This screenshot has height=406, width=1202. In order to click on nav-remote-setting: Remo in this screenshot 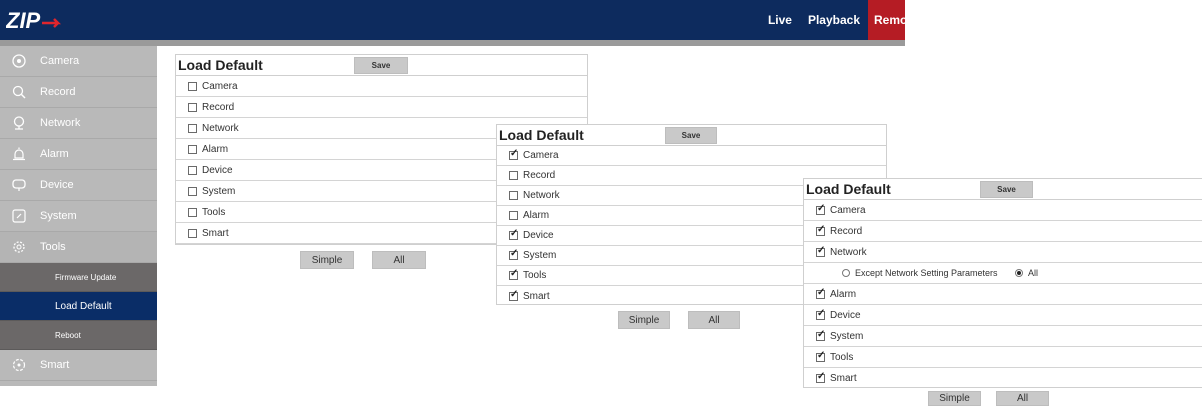, I will do `click(886, 20)`.